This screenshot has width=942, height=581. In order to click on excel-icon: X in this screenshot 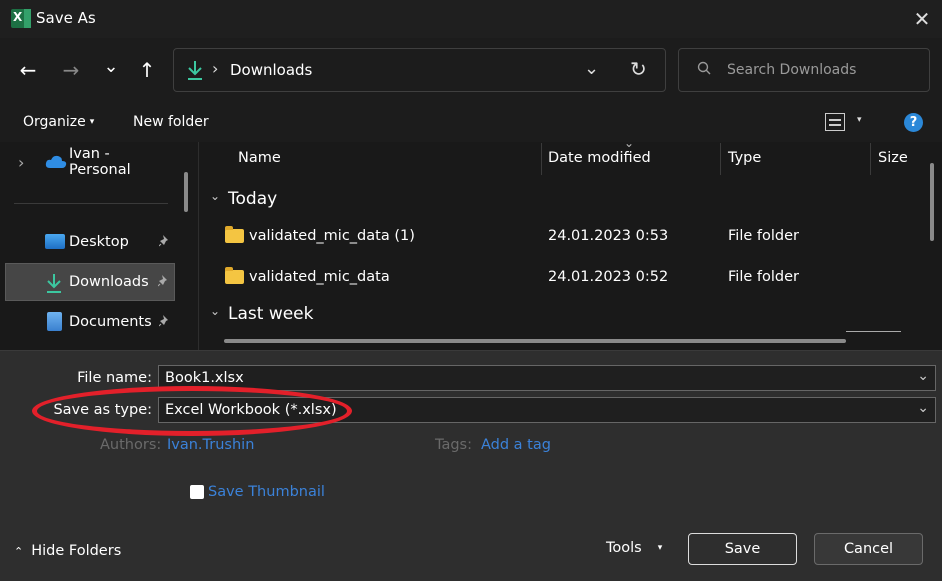, I will do `click(21, 18)`.